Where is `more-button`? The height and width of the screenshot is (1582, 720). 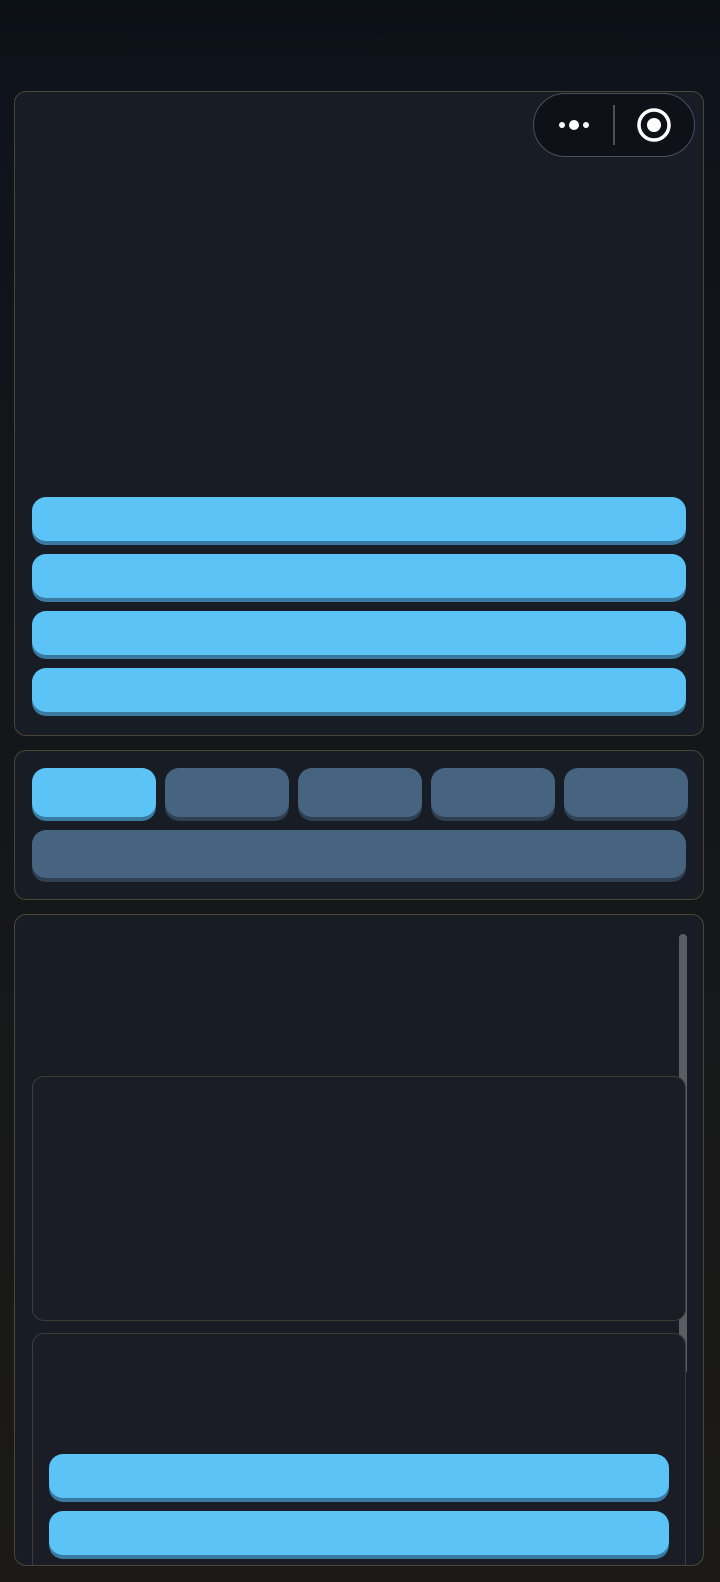 more-button is located at coordinates (573, 125).